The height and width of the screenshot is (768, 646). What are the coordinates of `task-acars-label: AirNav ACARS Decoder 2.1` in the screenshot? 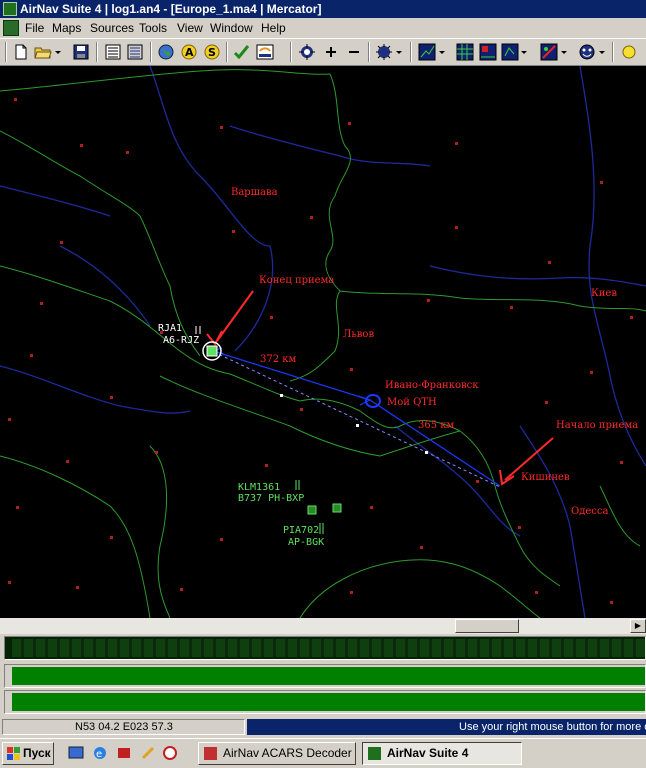 It's located at (289, 753).